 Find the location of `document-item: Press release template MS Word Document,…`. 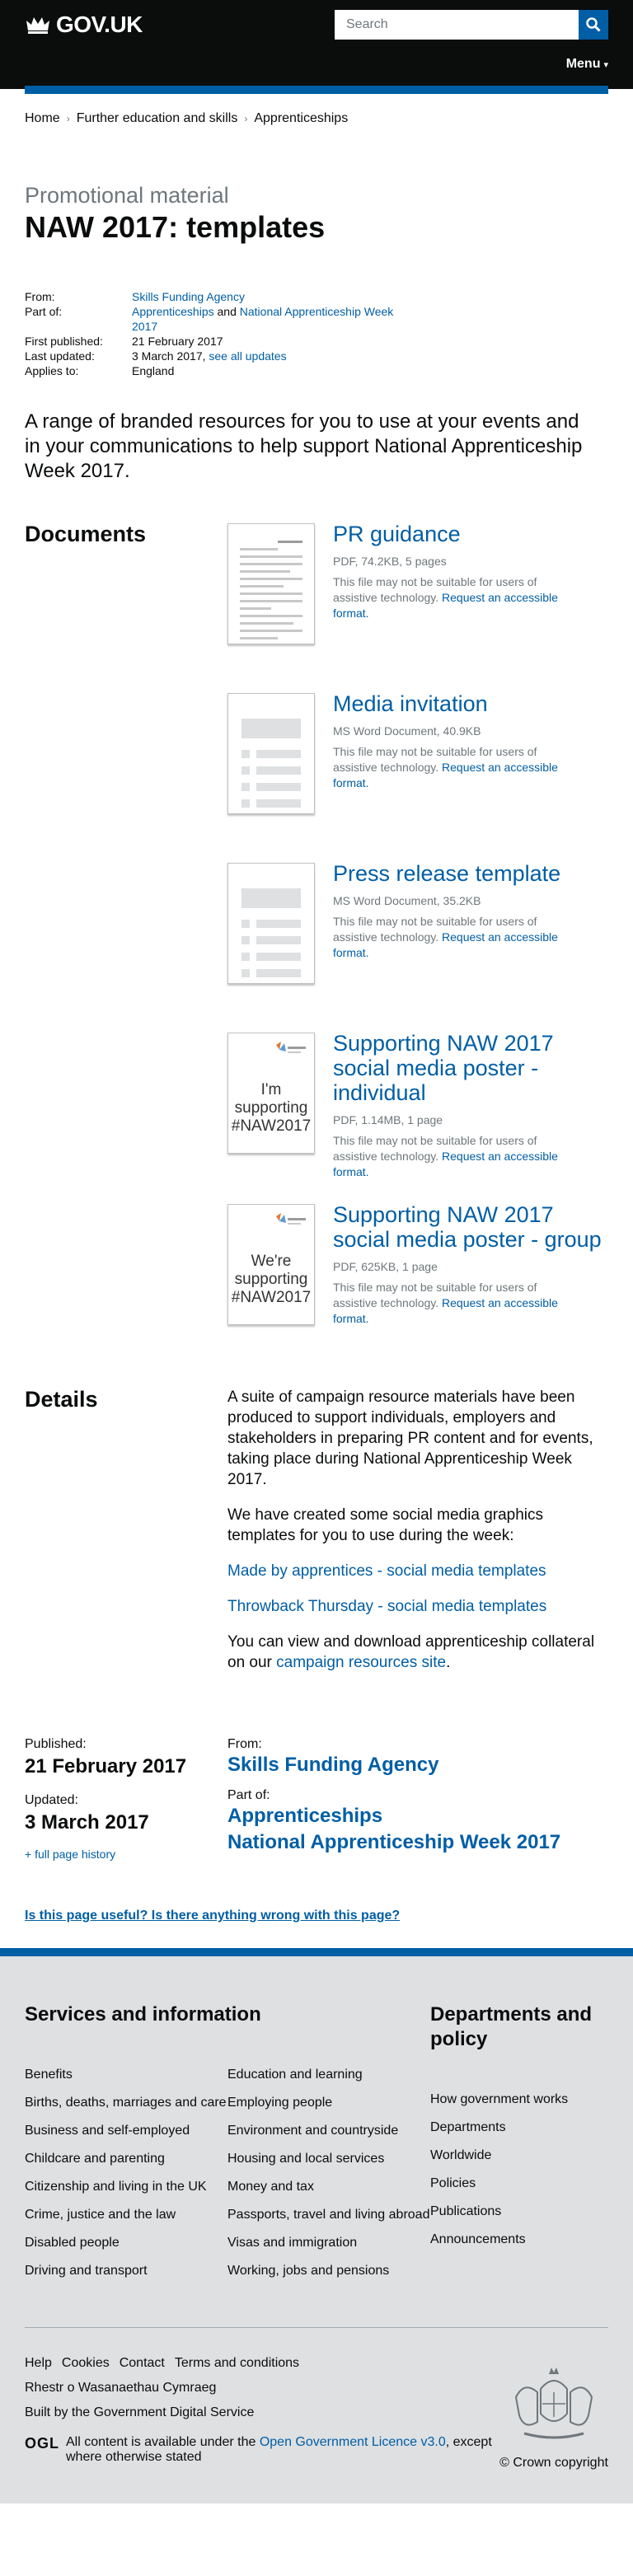

document-item: Press release template MS Word Document,… is located at coordinates (418, 946).